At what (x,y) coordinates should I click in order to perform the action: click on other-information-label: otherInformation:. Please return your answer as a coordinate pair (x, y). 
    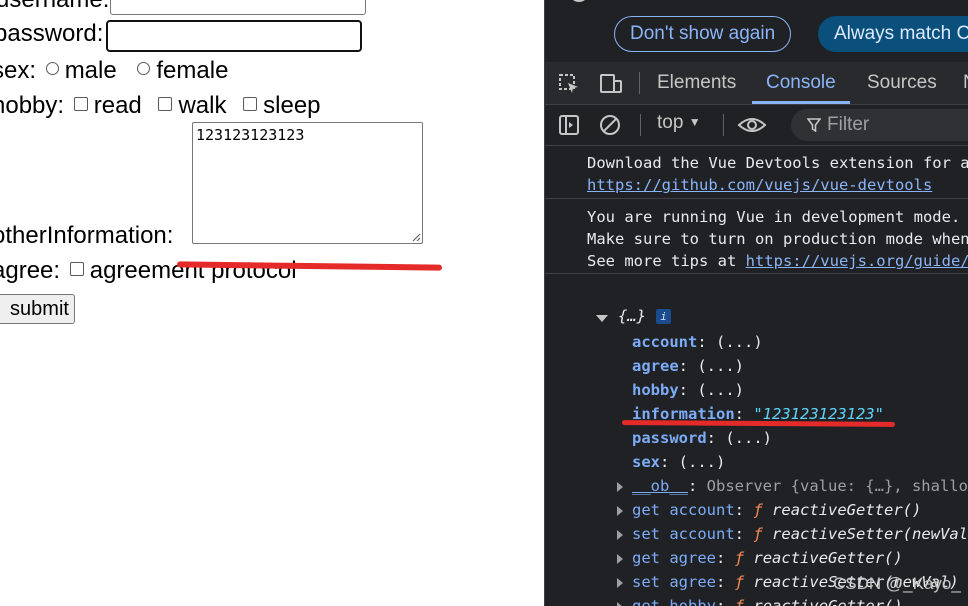
    Looking at the image, I should click on (87, 235).